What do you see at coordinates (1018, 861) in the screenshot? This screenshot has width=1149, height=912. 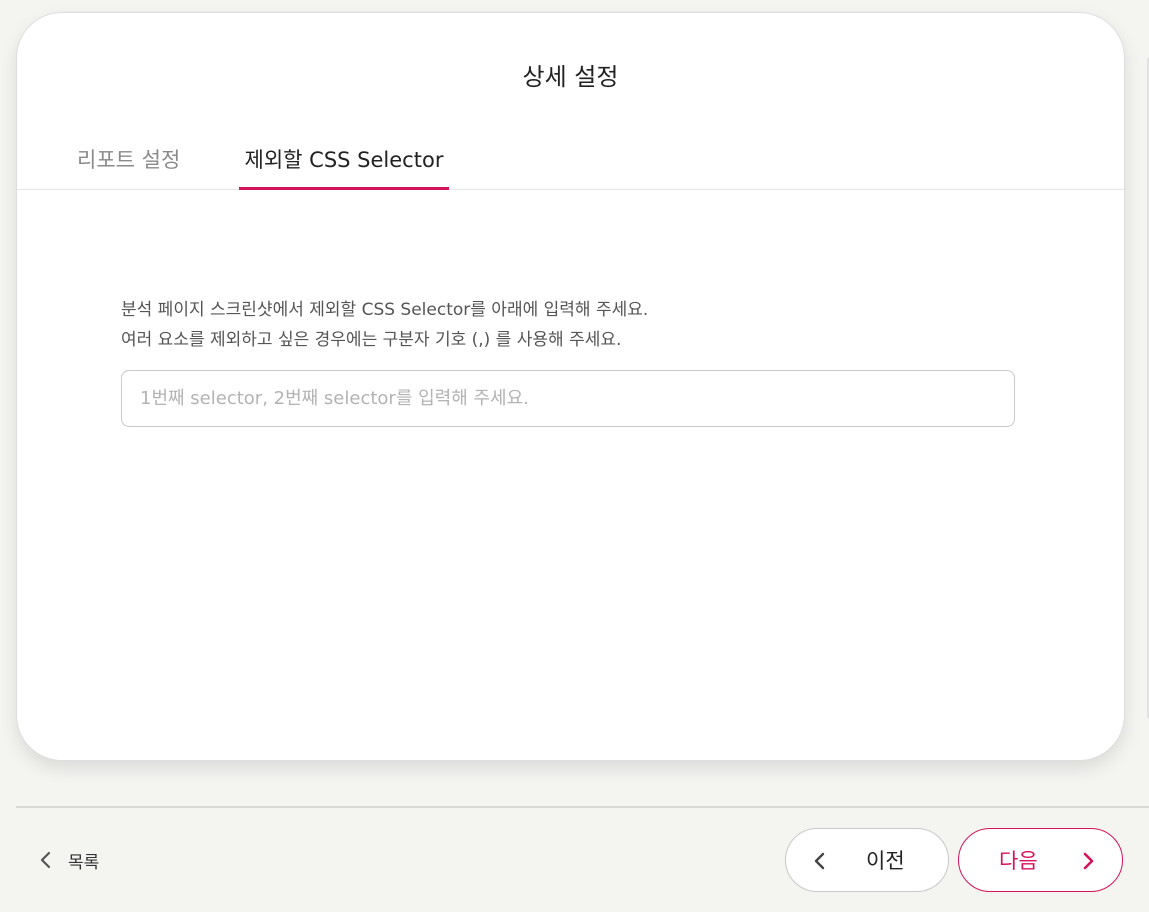 I see `next-button-label: 다음` at bounding box center [1018, 861].